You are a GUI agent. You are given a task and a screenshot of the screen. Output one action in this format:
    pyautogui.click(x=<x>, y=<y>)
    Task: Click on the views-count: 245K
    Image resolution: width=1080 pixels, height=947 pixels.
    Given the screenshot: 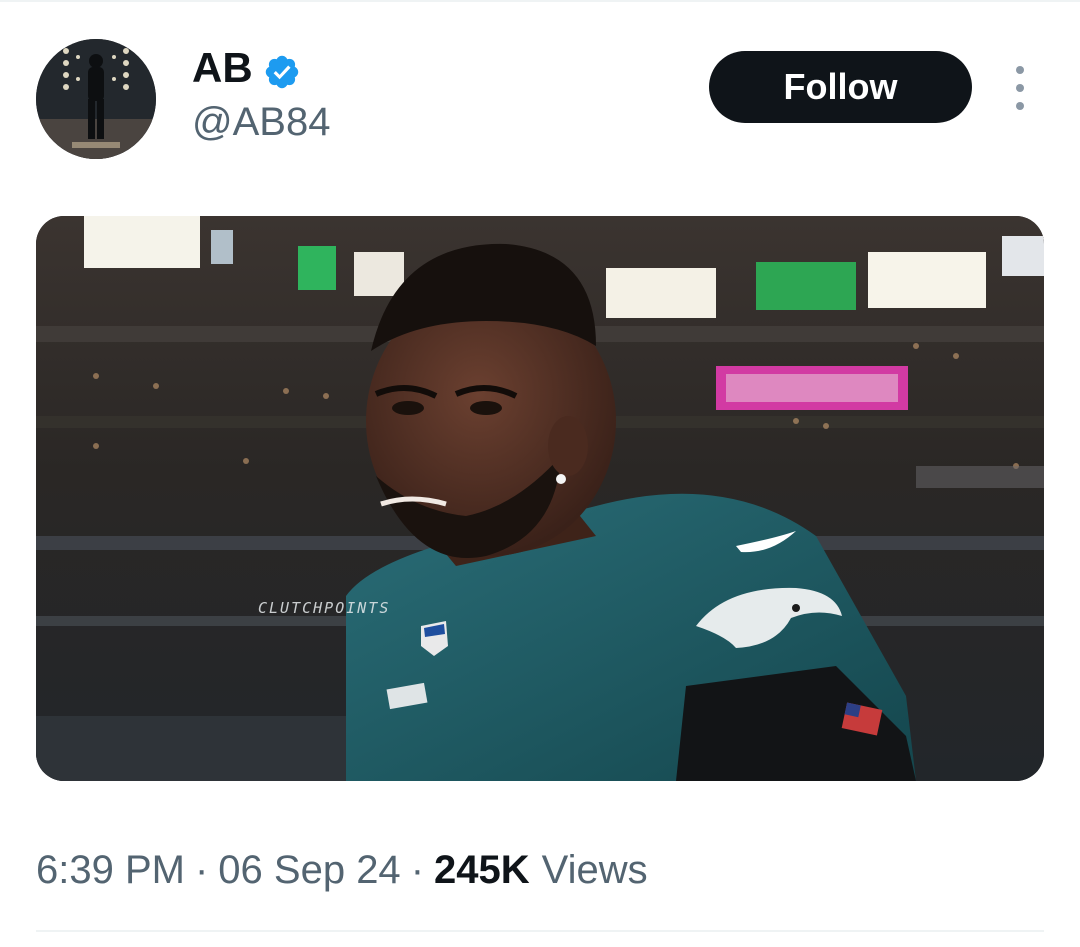 What is the action you would take?
    pyautogui.click(x=482, y=869)
    